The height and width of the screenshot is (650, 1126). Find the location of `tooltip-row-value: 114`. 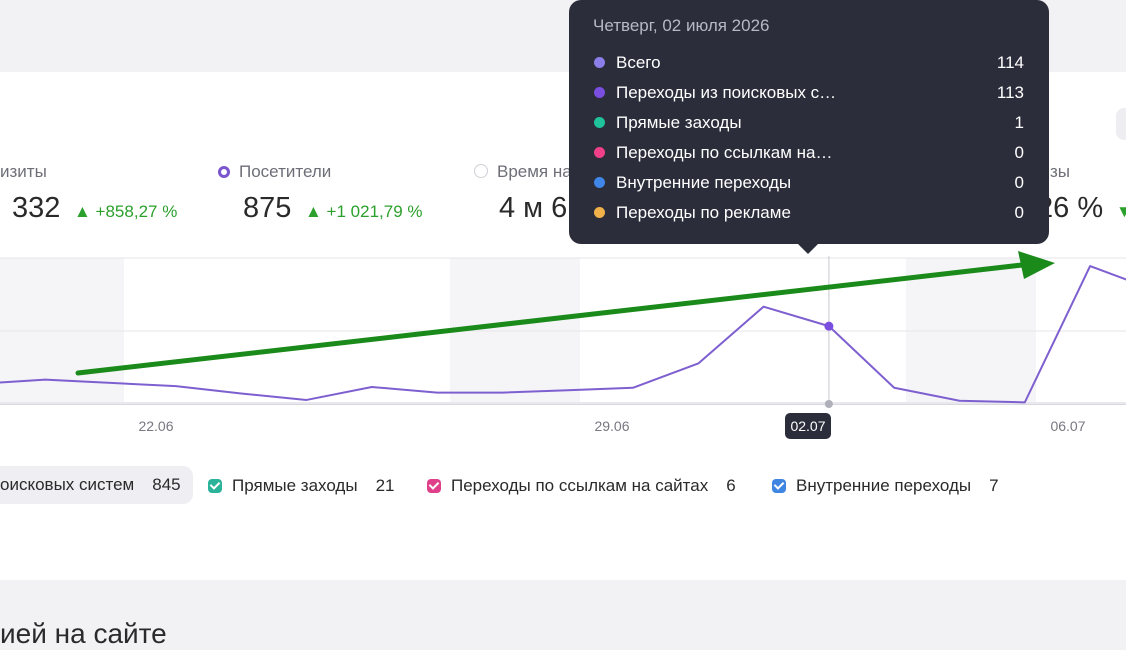

tooltip-row-value: 114 is located at coordinates (1010, 62).